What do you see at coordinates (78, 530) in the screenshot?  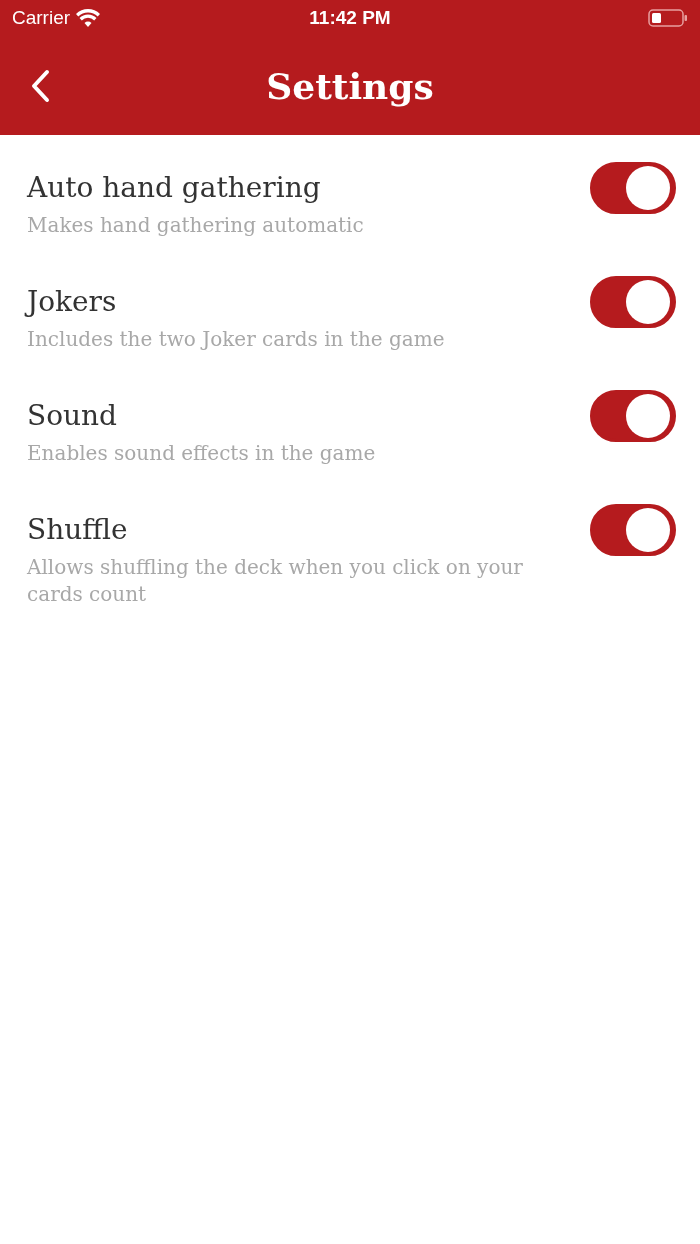 I see `setting-title: Shuffle` at bounding box center [78, 530].